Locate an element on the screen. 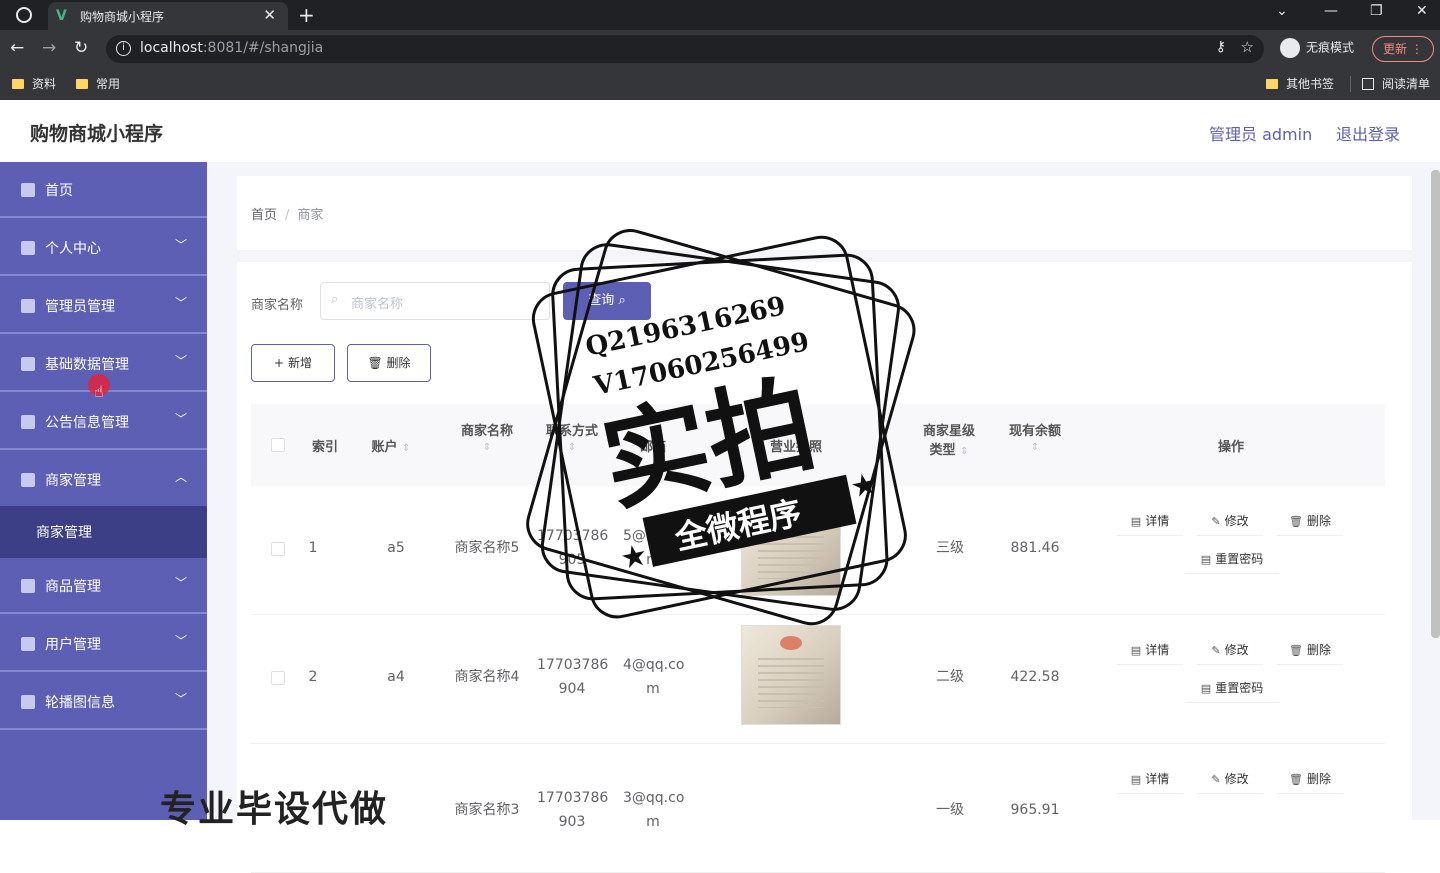 The width and height of the screenshot is (1440, 873). license-text-lines is located at coordinates (791, 554).